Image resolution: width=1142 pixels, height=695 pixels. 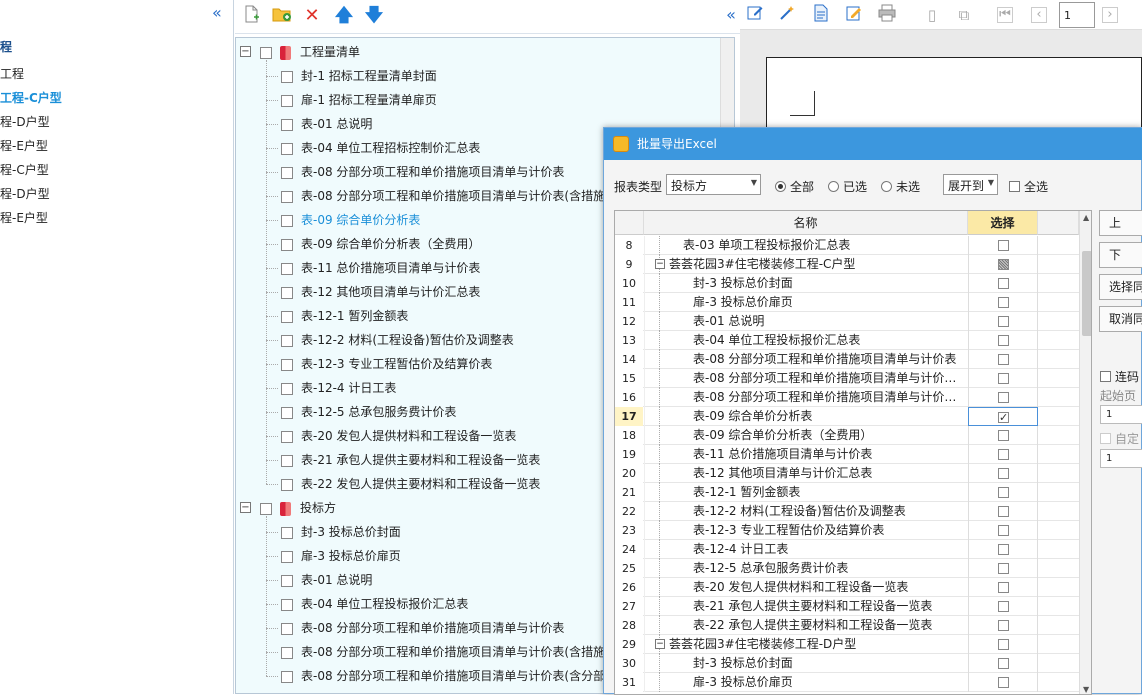 What do you see at coordinates (847, 644) in the screenshot?
I see `grid-row: 29− 荟荟花园3#住宅楼装修工程-D户型` at bounding box center [847, 644].